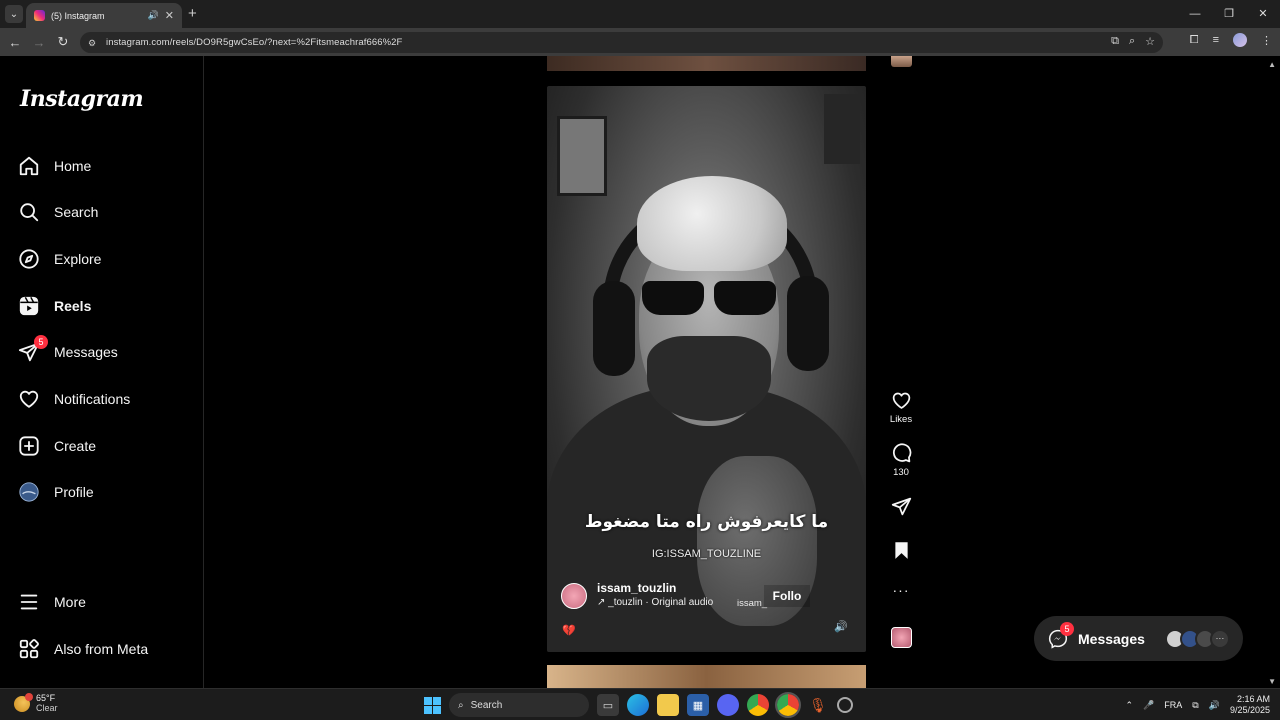 The width and height of the screenshot is (1280, 720). Describe the element at coordinates (14, 14) in the screenshot. I see `tab-search-button: ⌄` at that location.